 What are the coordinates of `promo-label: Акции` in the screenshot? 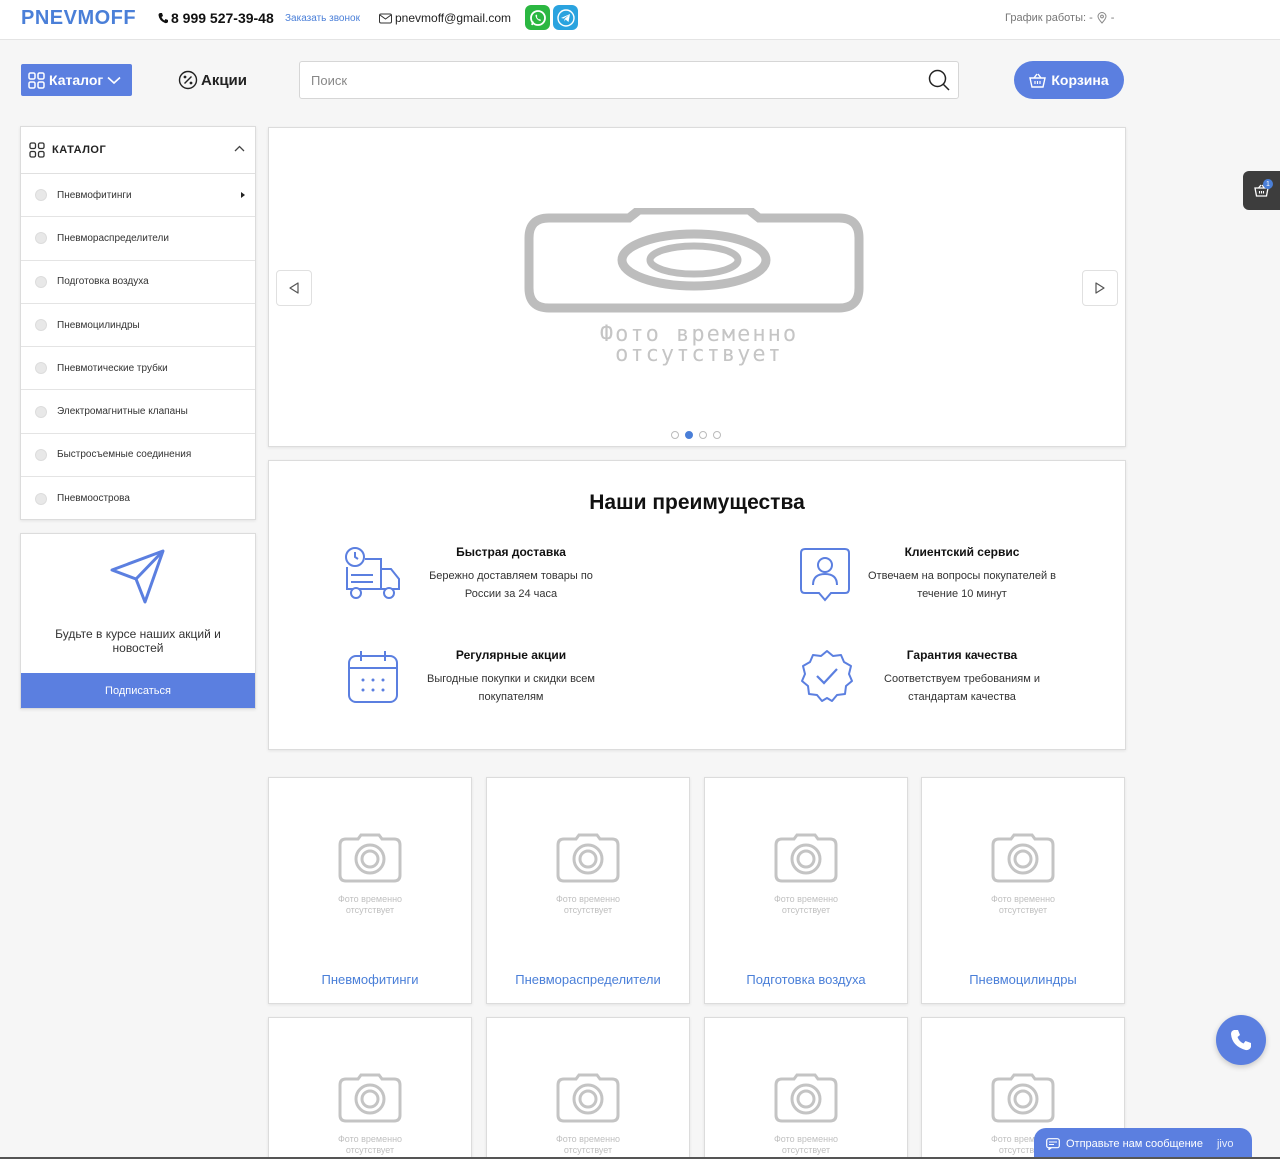 It's located at (224, 80).